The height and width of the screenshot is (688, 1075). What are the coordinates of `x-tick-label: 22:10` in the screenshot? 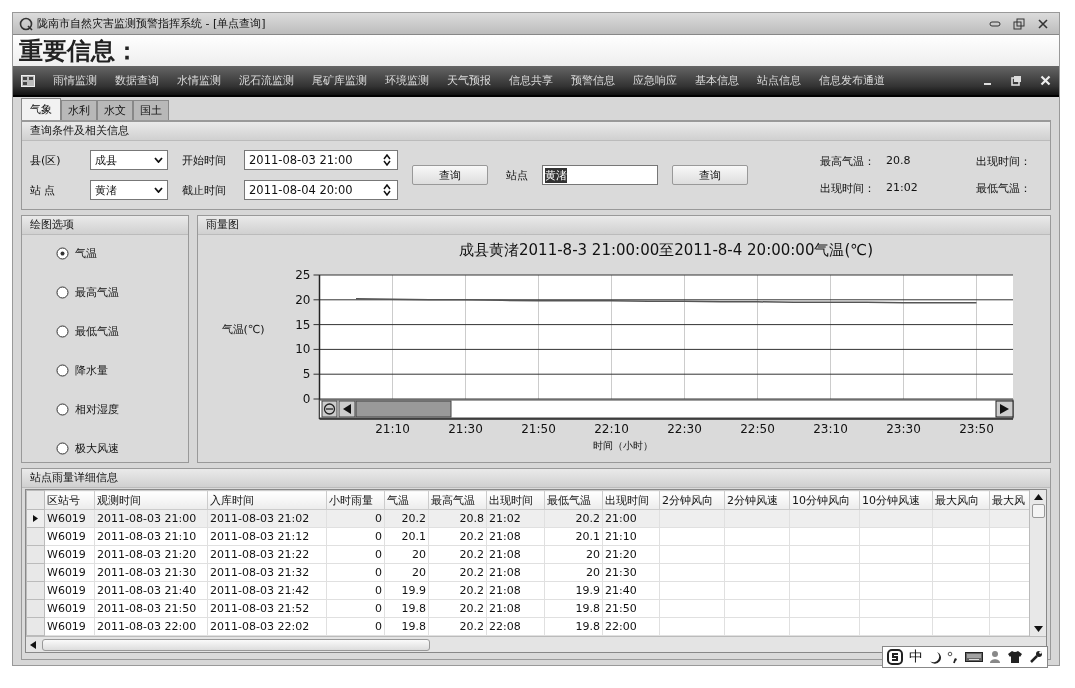 It's located at (611, 429).